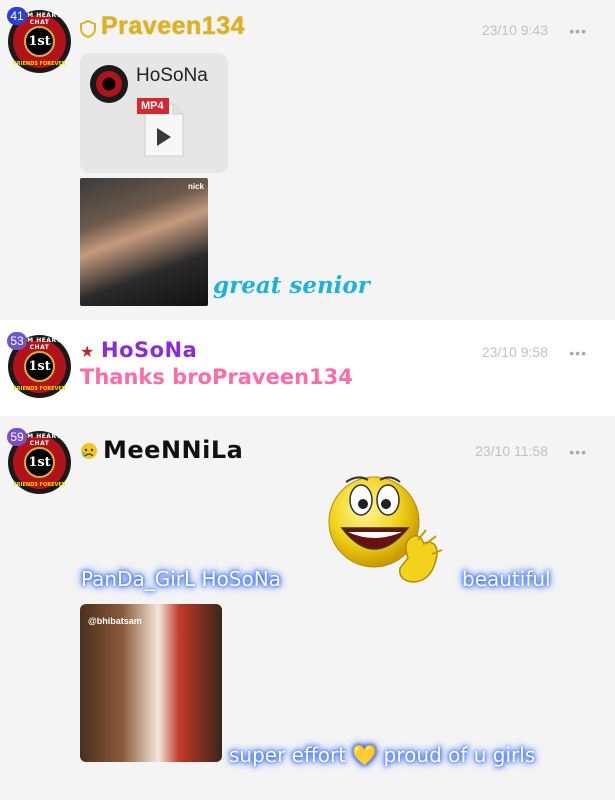 This screenshot has height=800, width=615. Describe the element at coordinates (181, 579) in the screenshot. I see `message-text-mention: PanDa_GirL HoSoNa` at that location.